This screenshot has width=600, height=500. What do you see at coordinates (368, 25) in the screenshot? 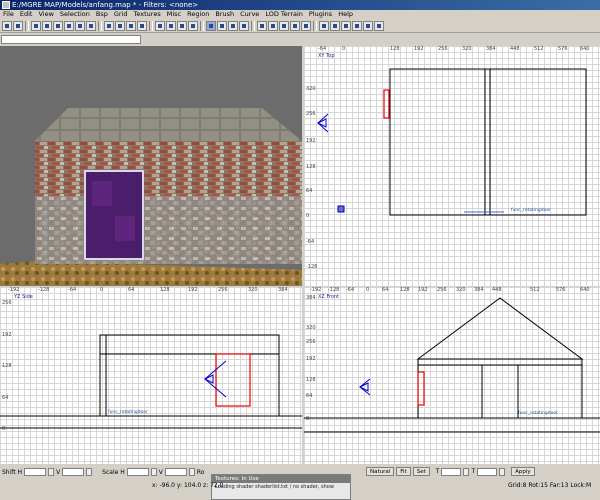
I see `patch-matrix-icon` at bounding box center [368, 25].